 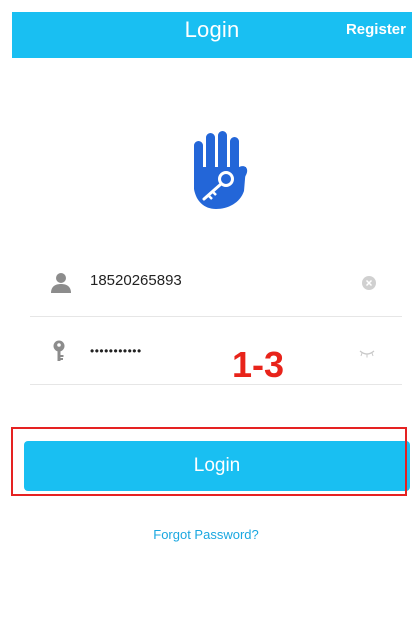 What do you see at coordinates (220, 351) in the screenshot?
I see `password-input` at bounding box center [220, 351].